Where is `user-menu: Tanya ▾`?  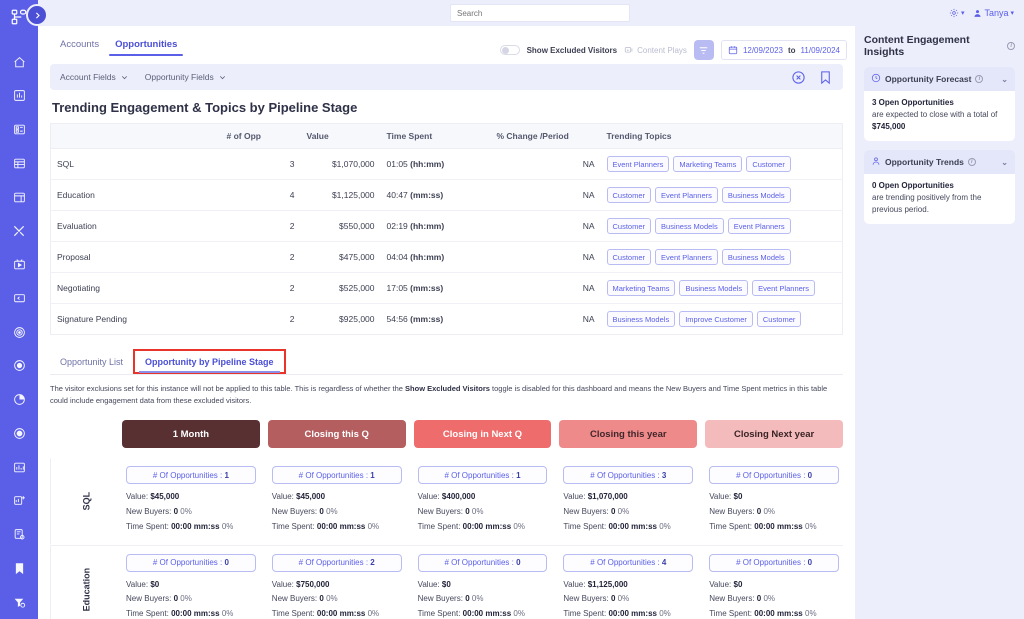 user-menu: Tanya ▾ is located at coordinates (993, 13).